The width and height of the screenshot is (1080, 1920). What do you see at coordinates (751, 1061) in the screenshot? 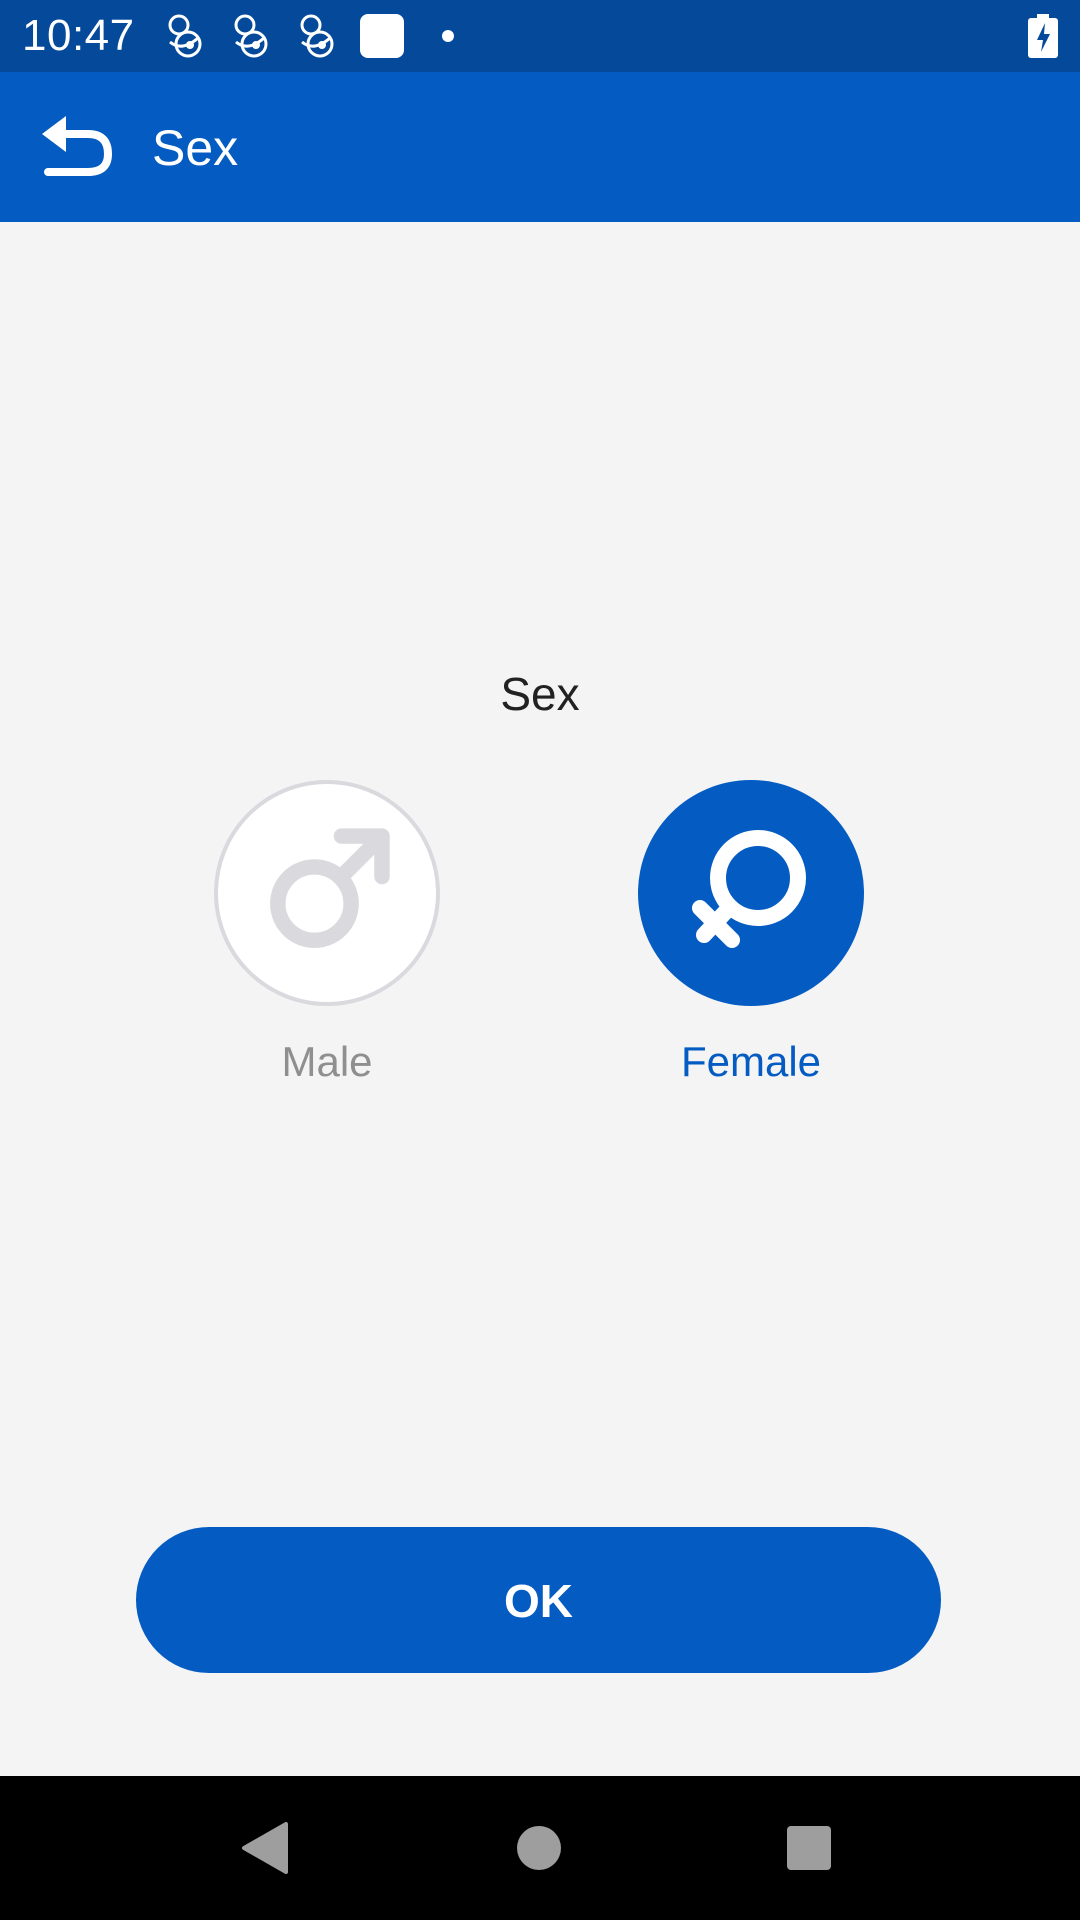
I see `female-label: Female` at bounding box center [751, 1061].